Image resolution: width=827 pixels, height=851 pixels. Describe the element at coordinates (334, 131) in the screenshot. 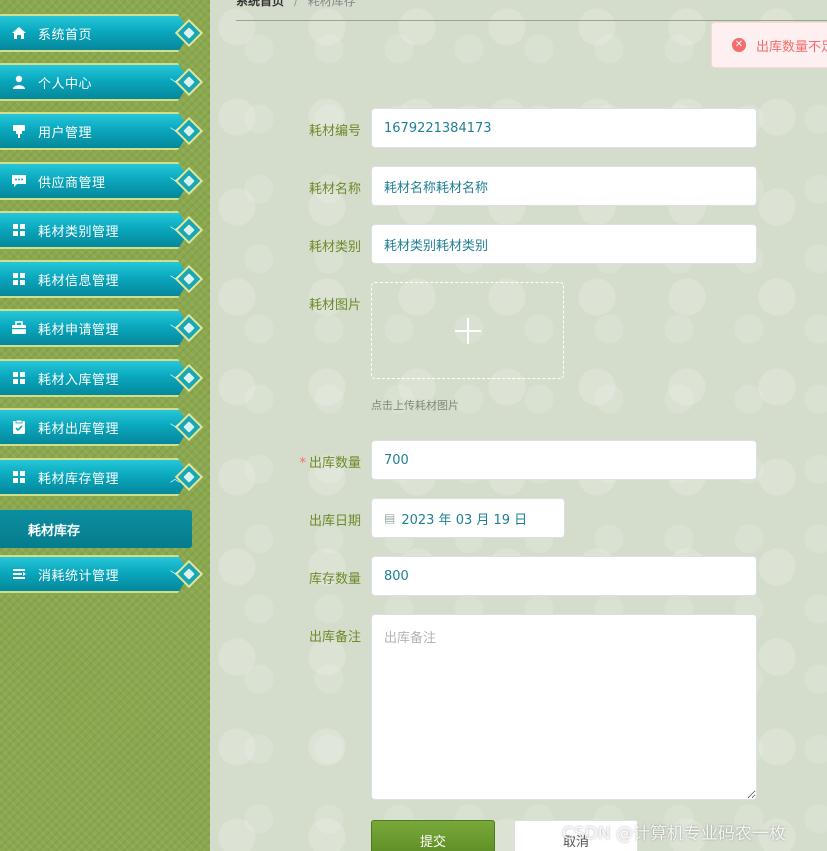

I see `code-label: 耗材编号` at that location.